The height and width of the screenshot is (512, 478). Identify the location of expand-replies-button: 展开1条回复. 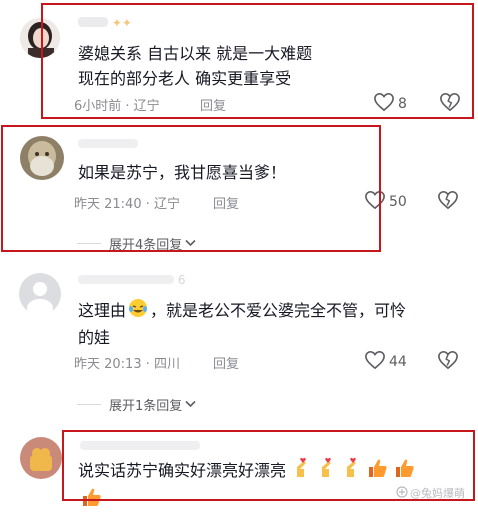
(136, 404).